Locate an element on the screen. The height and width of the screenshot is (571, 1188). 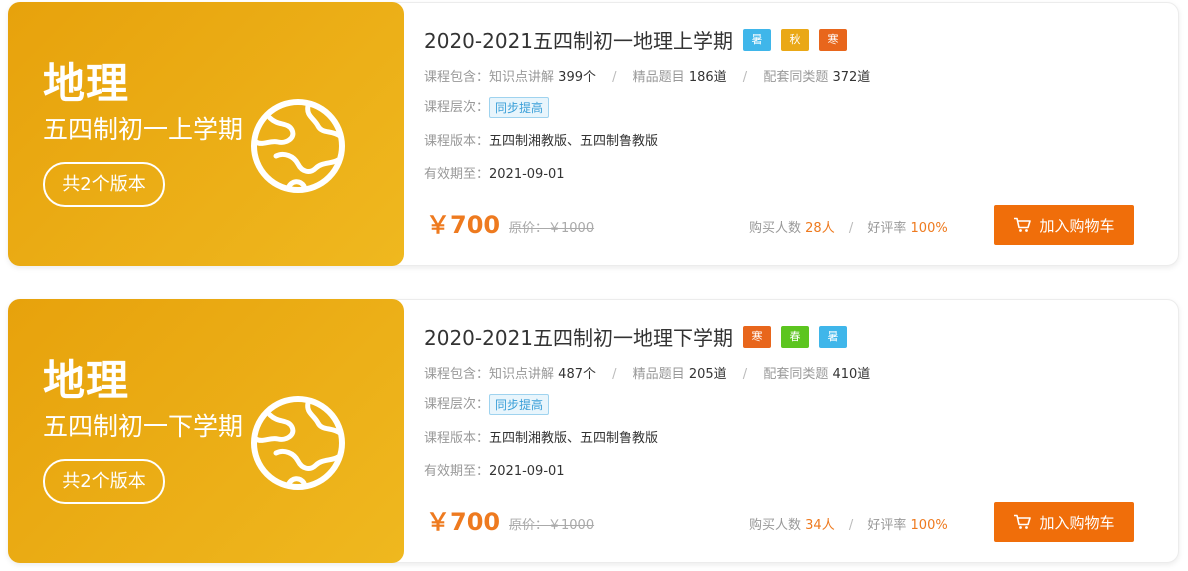
buyers-value: 28人 is located at coordinates (820, 228).